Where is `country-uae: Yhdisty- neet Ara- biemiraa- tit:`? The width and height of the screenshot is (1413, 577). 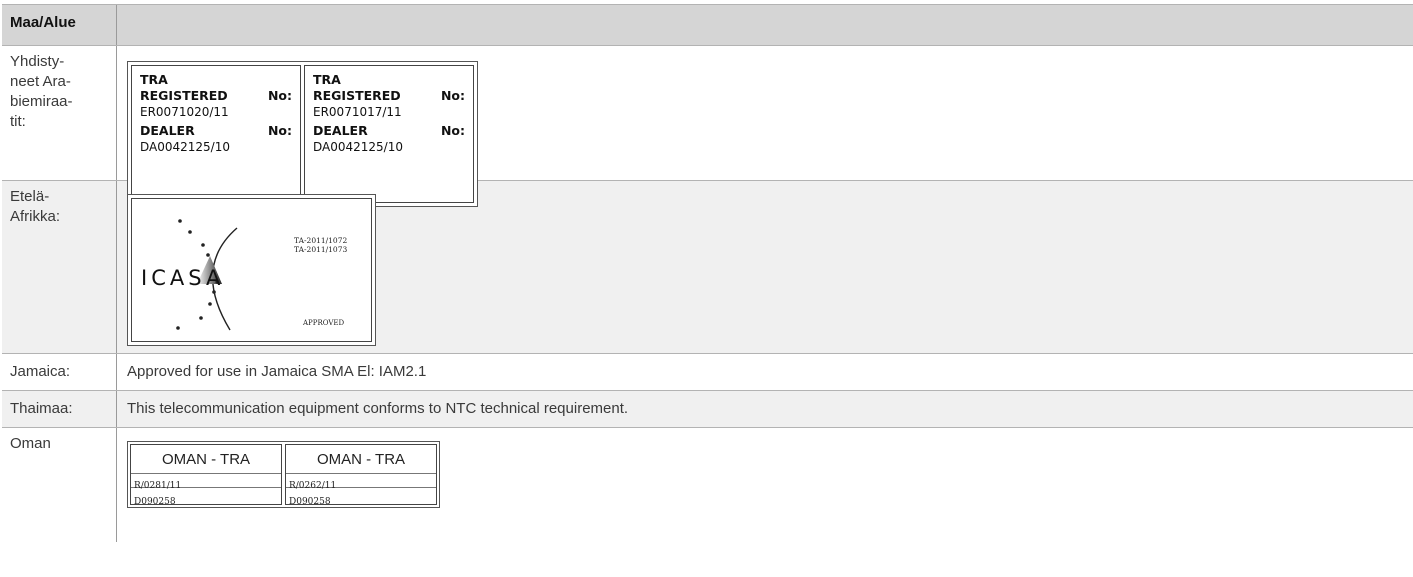 country-uae: Yhdisty- neet Ara- biemiraa- tit: is located at coordinates (59, 113).